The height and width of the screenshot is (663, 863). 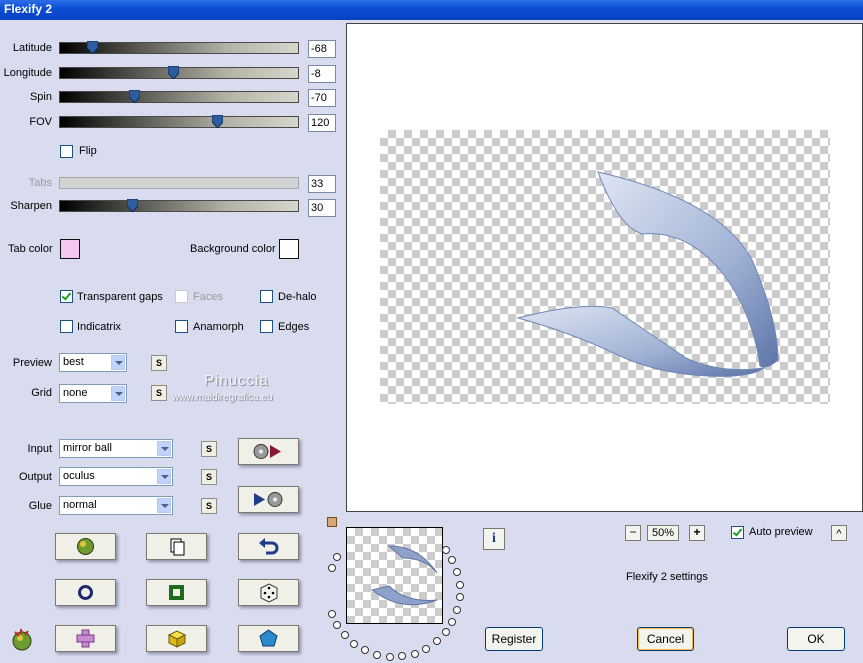 I want to click on grid-label: Grid, so click(x=41, y=393).